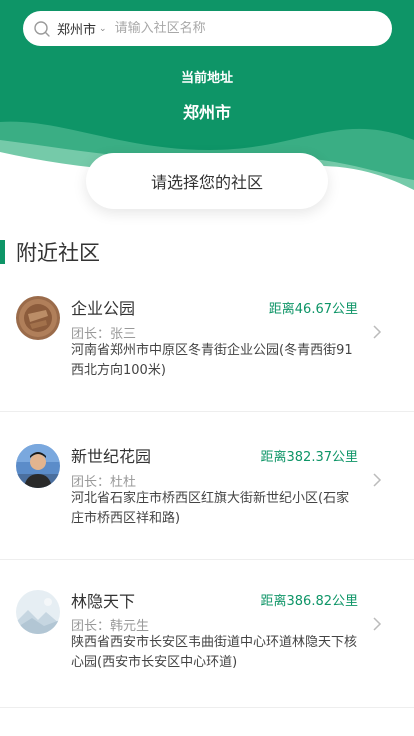 The image size is (414, 736). What do you see at coordinates (214, 652) in the screenshot?
I see `community-address: 陕西省西安市长安区韦曲街道中心环道林隐天下核心园(西安市长安区中心环道)` at bounding box center [214, 652].